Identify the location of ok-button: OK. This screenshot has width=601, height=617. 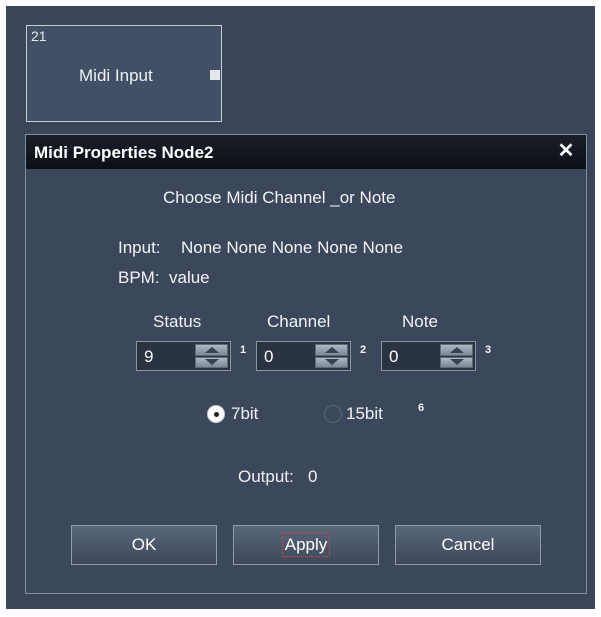
(144, 545).